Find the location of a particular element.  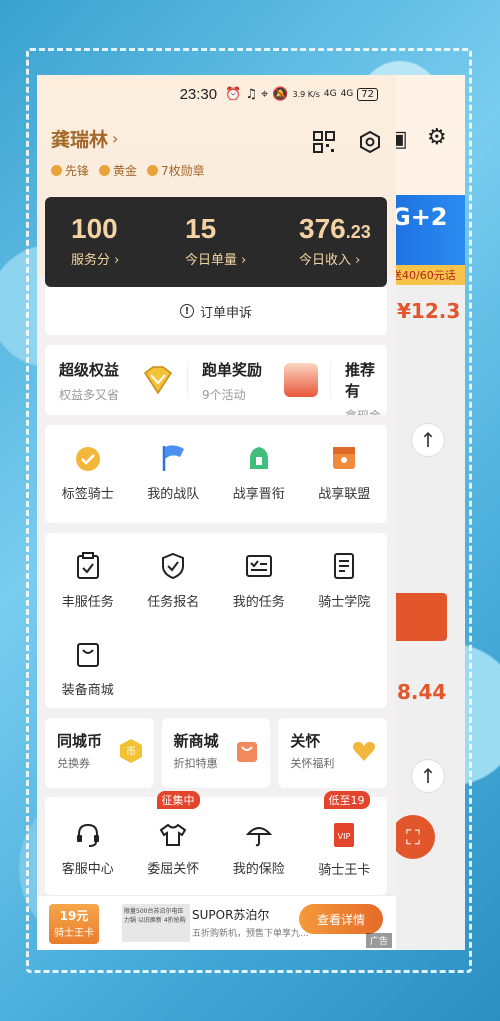

net-speed: 3.9 K/s is located at coordinates (306, 94).